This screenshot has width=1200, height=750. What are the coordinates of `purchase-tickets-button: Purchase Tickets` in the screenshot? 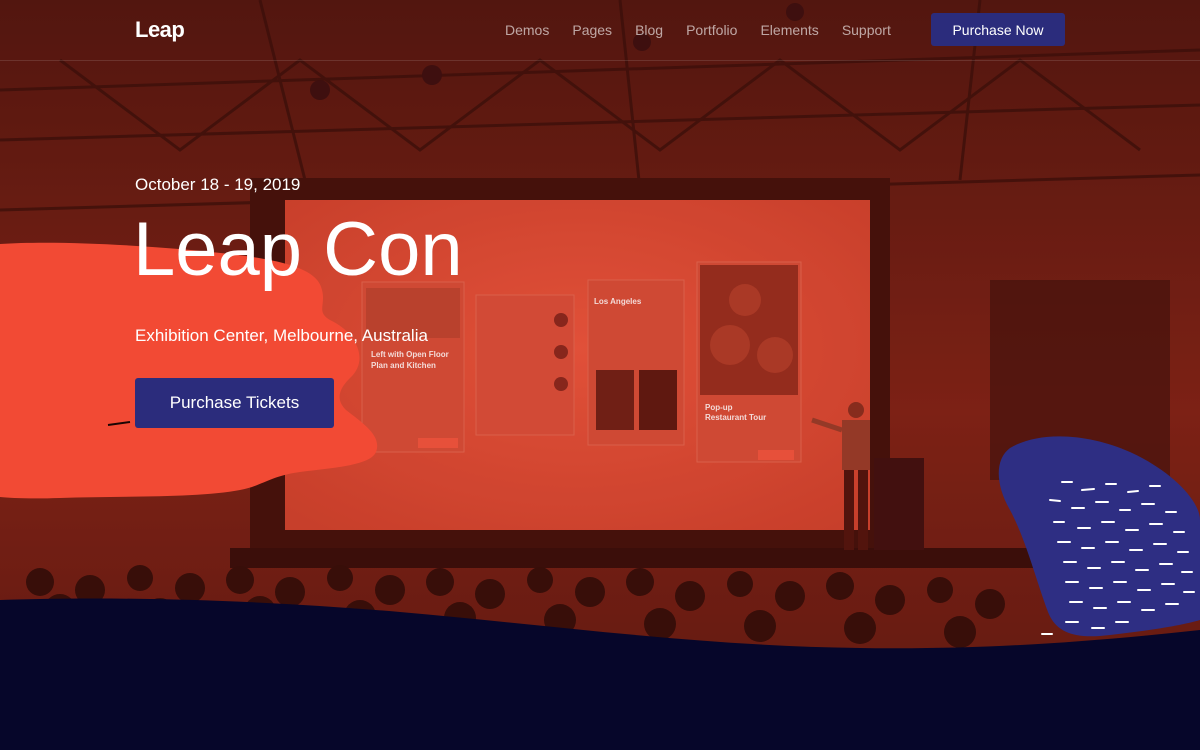 It's located at (234, 403).